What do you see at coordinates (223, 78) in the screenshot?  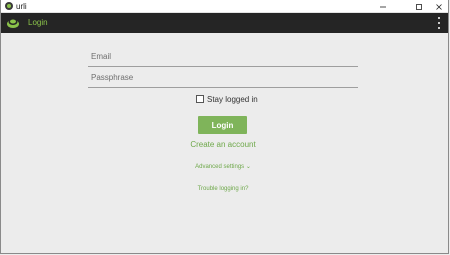 I see `passphrase-field` at bounding box center [223, 78].